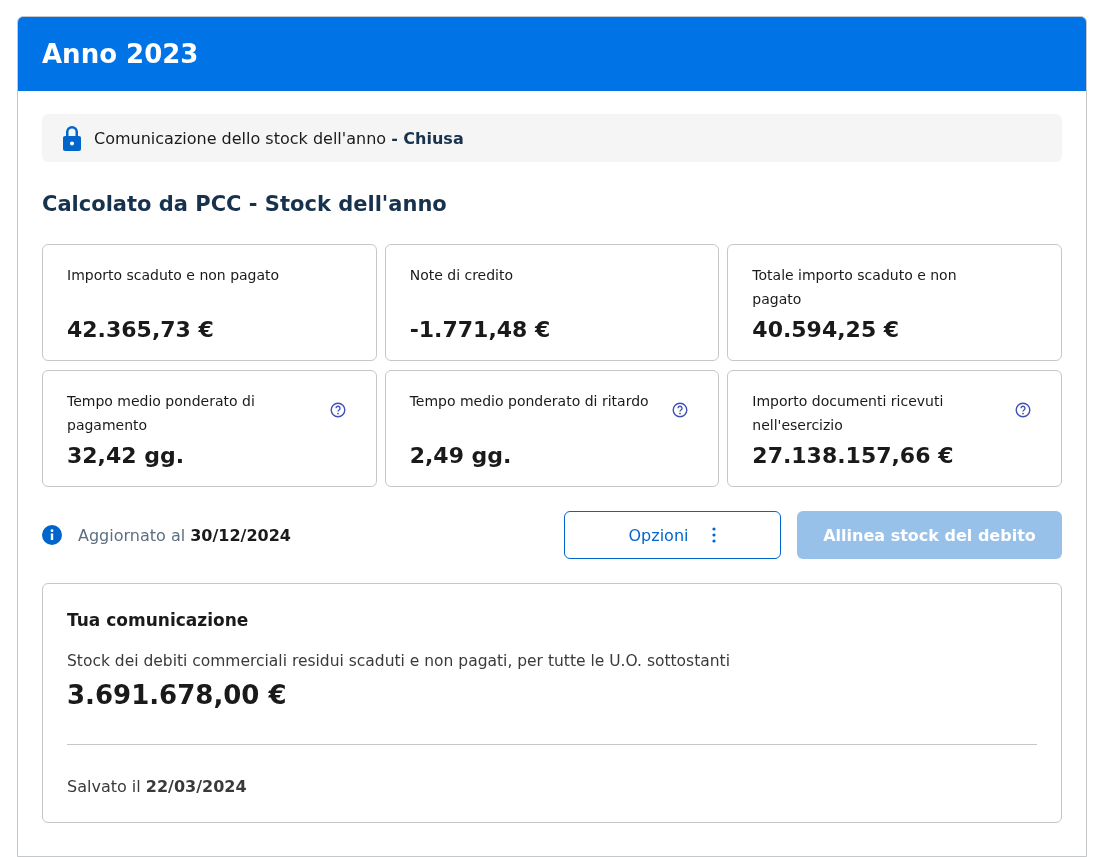  I want to click on communication-title: Tua comunicazione, so click(158, 620).